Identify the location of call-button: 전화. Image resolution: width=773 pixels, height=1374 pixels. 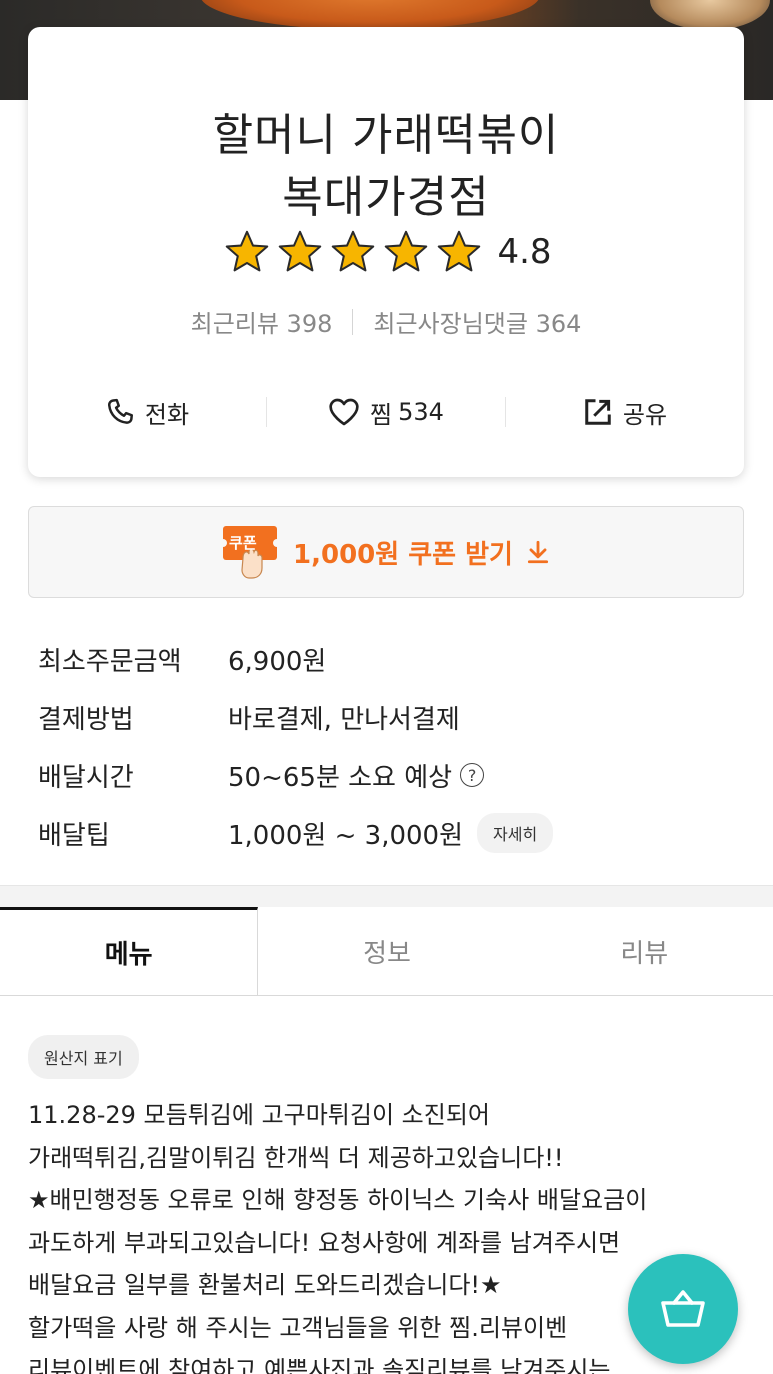
(147, 412).